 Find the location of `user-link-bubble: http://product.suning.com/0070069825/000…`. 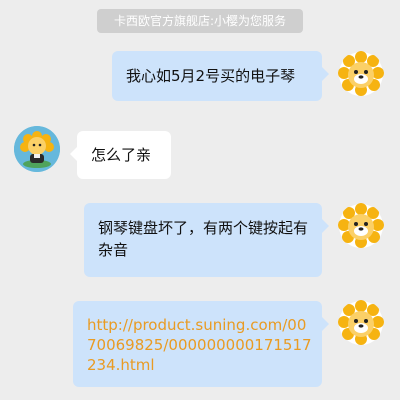

user-link-bubble: http://product.suning.com/0070069825/000… is located at coordinates (201, 344).